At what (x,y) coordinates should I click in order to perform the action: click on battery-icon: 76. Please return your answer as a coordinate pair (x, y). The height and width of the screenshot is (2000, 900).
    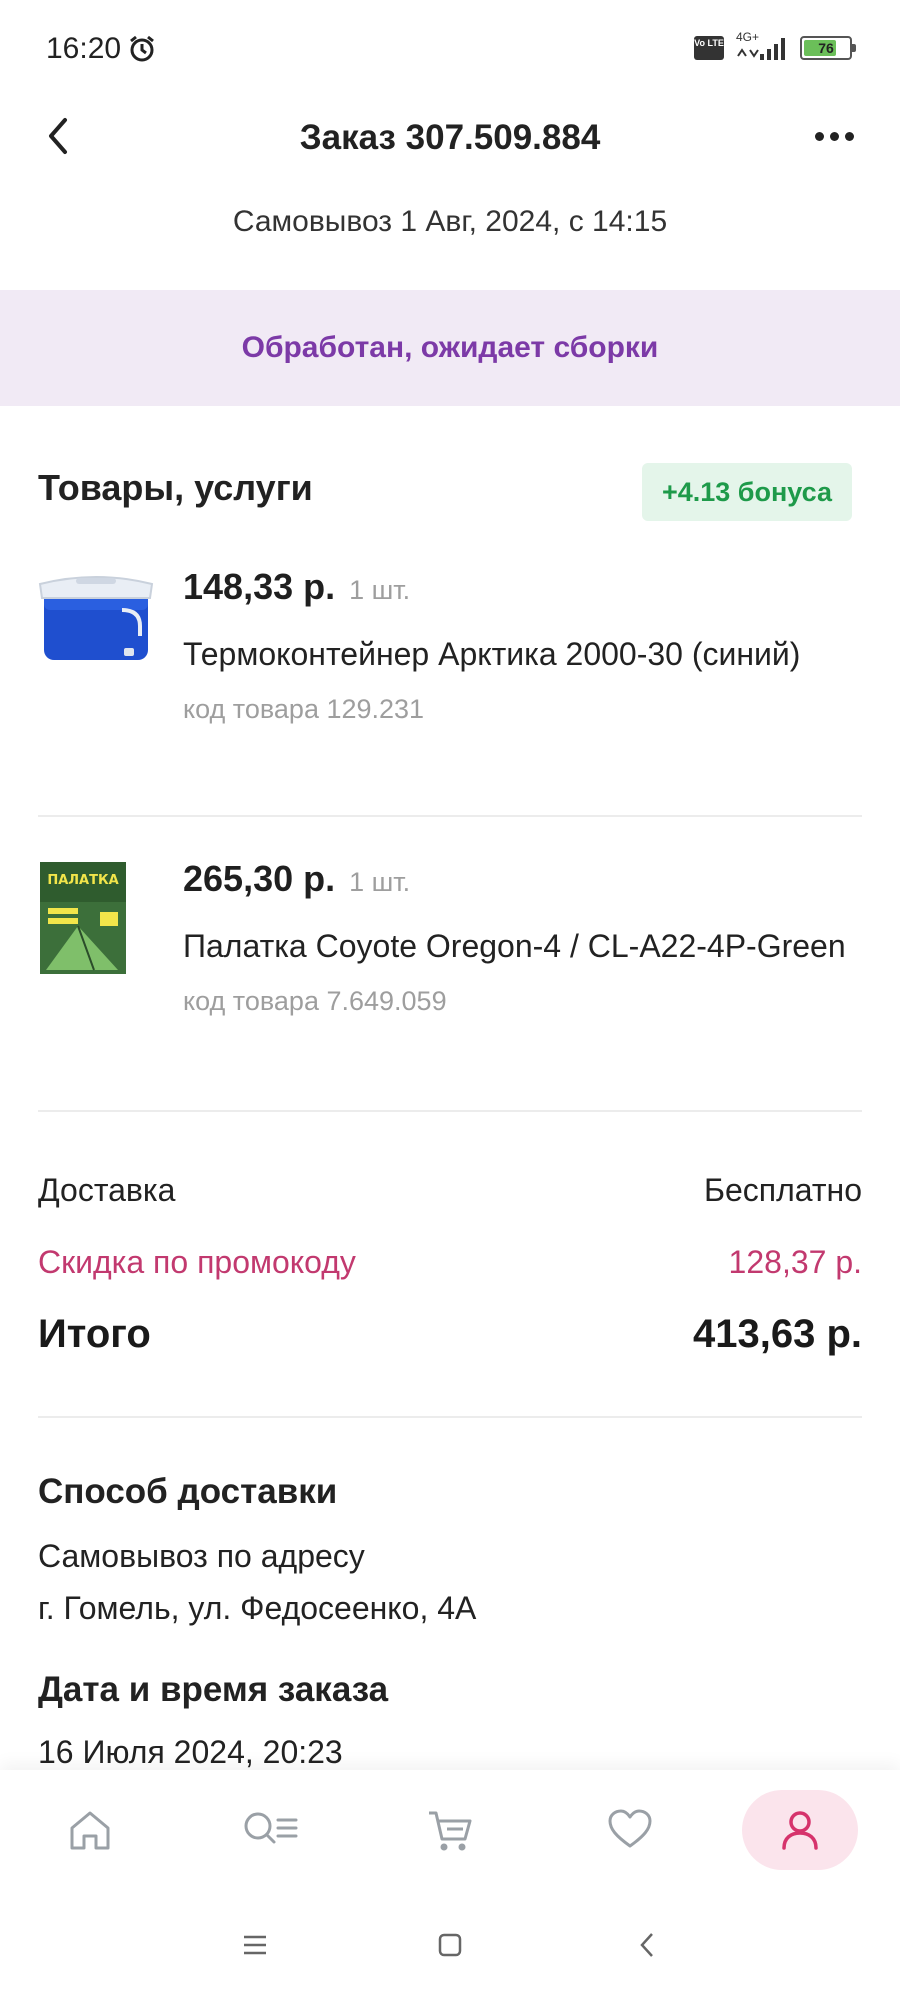
    Looking at the image, I should click on (828, 48).